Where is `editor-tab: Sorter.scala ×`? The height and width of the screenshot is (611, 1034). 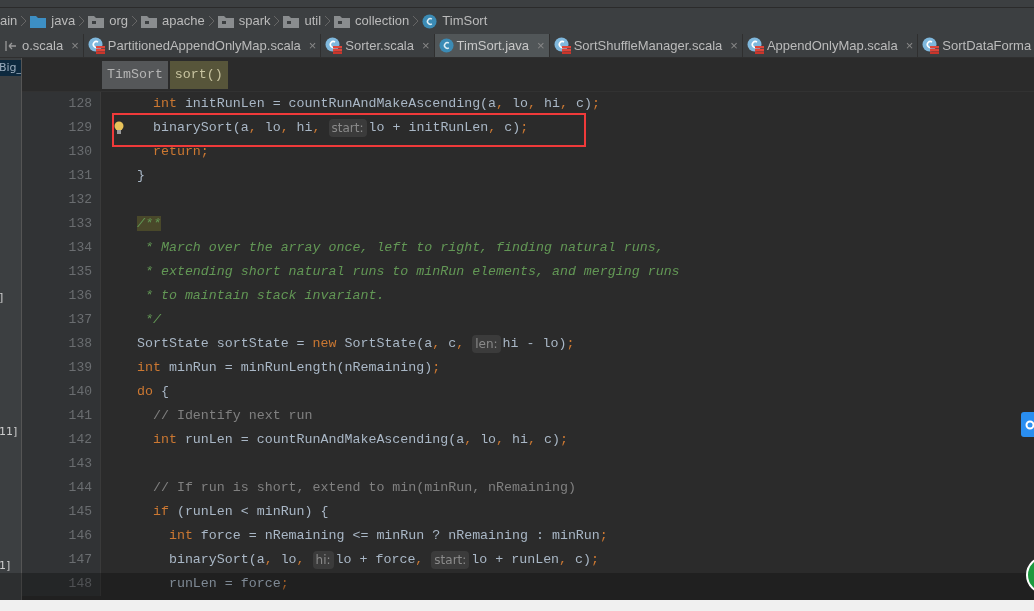
editor-tab: Sorter.scala × is located at coordinates (378, 45).